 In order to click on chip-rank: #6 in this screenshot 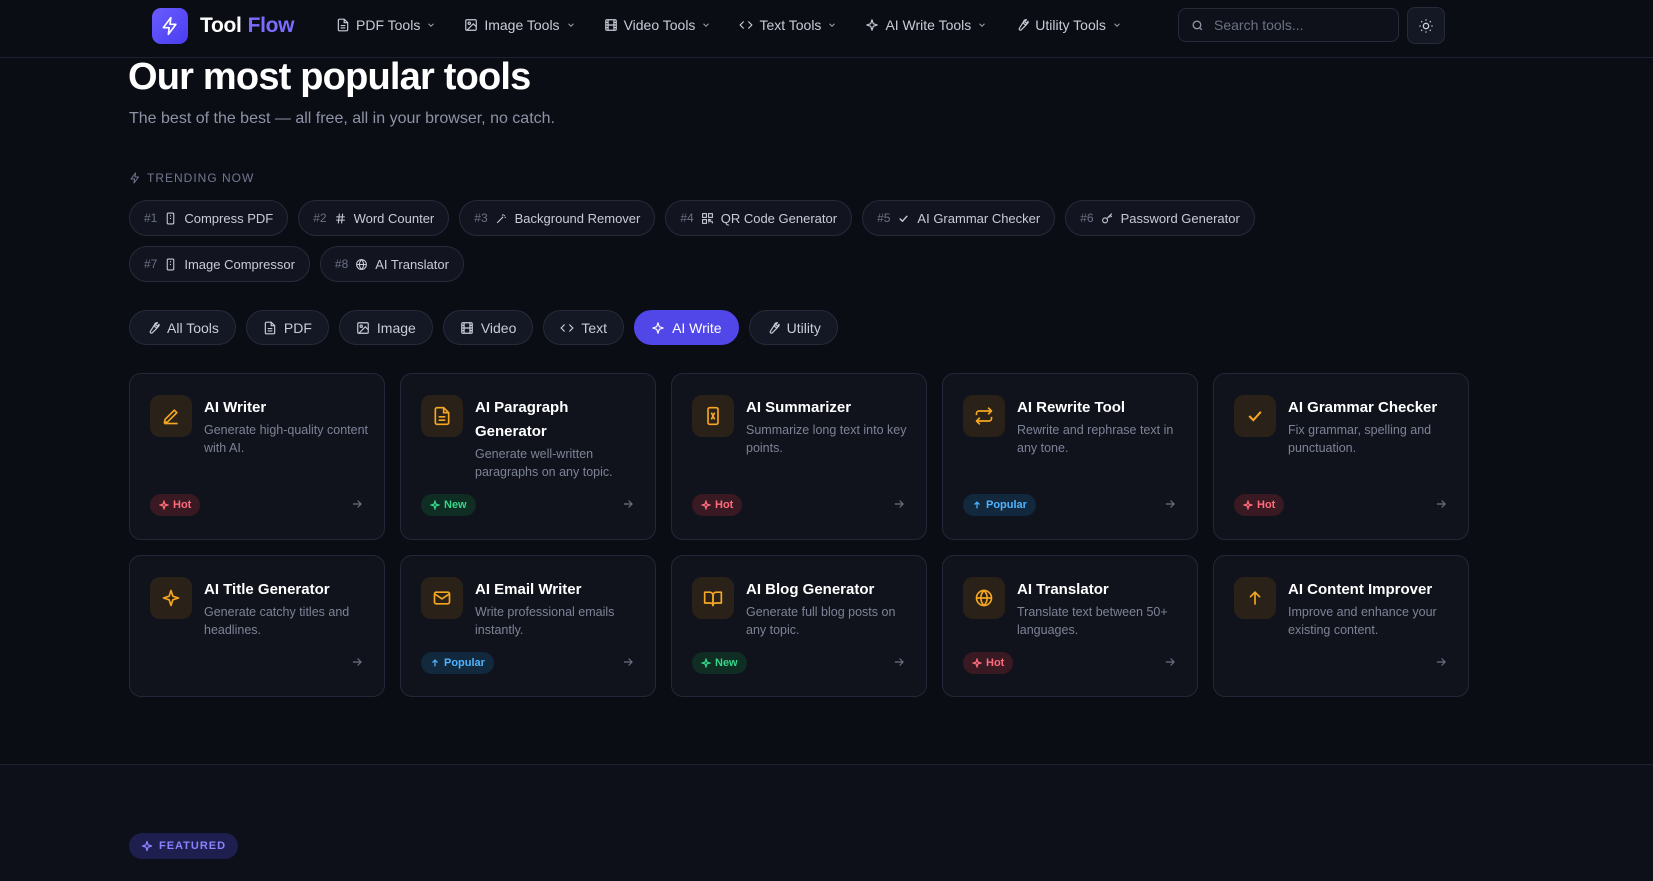, I will do `click(1087, 218)`.